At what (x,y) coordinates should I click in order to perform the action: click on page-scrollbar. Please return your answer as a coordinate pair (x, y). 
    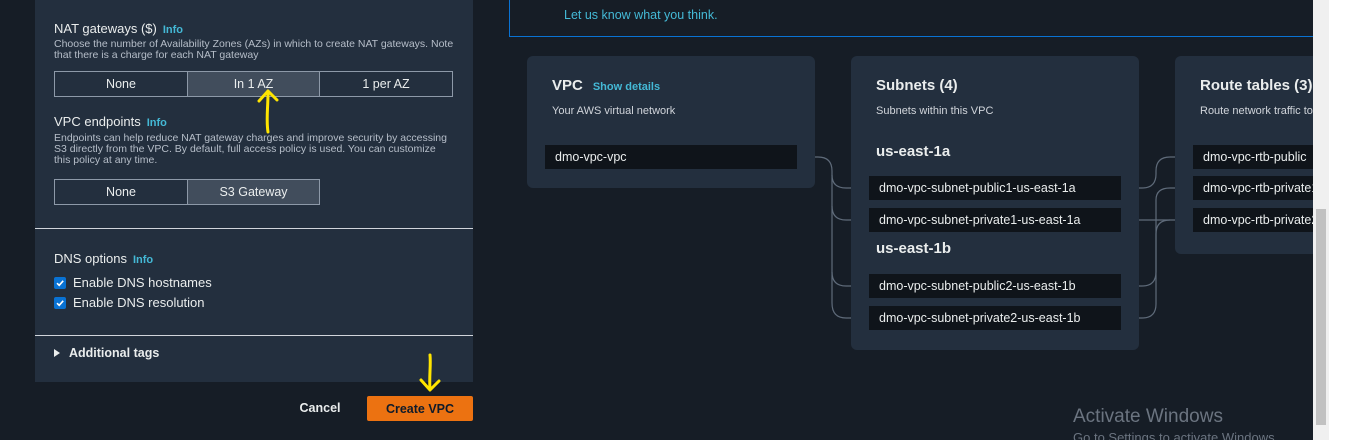
    Looking at the image, I should click on (1321, 220).